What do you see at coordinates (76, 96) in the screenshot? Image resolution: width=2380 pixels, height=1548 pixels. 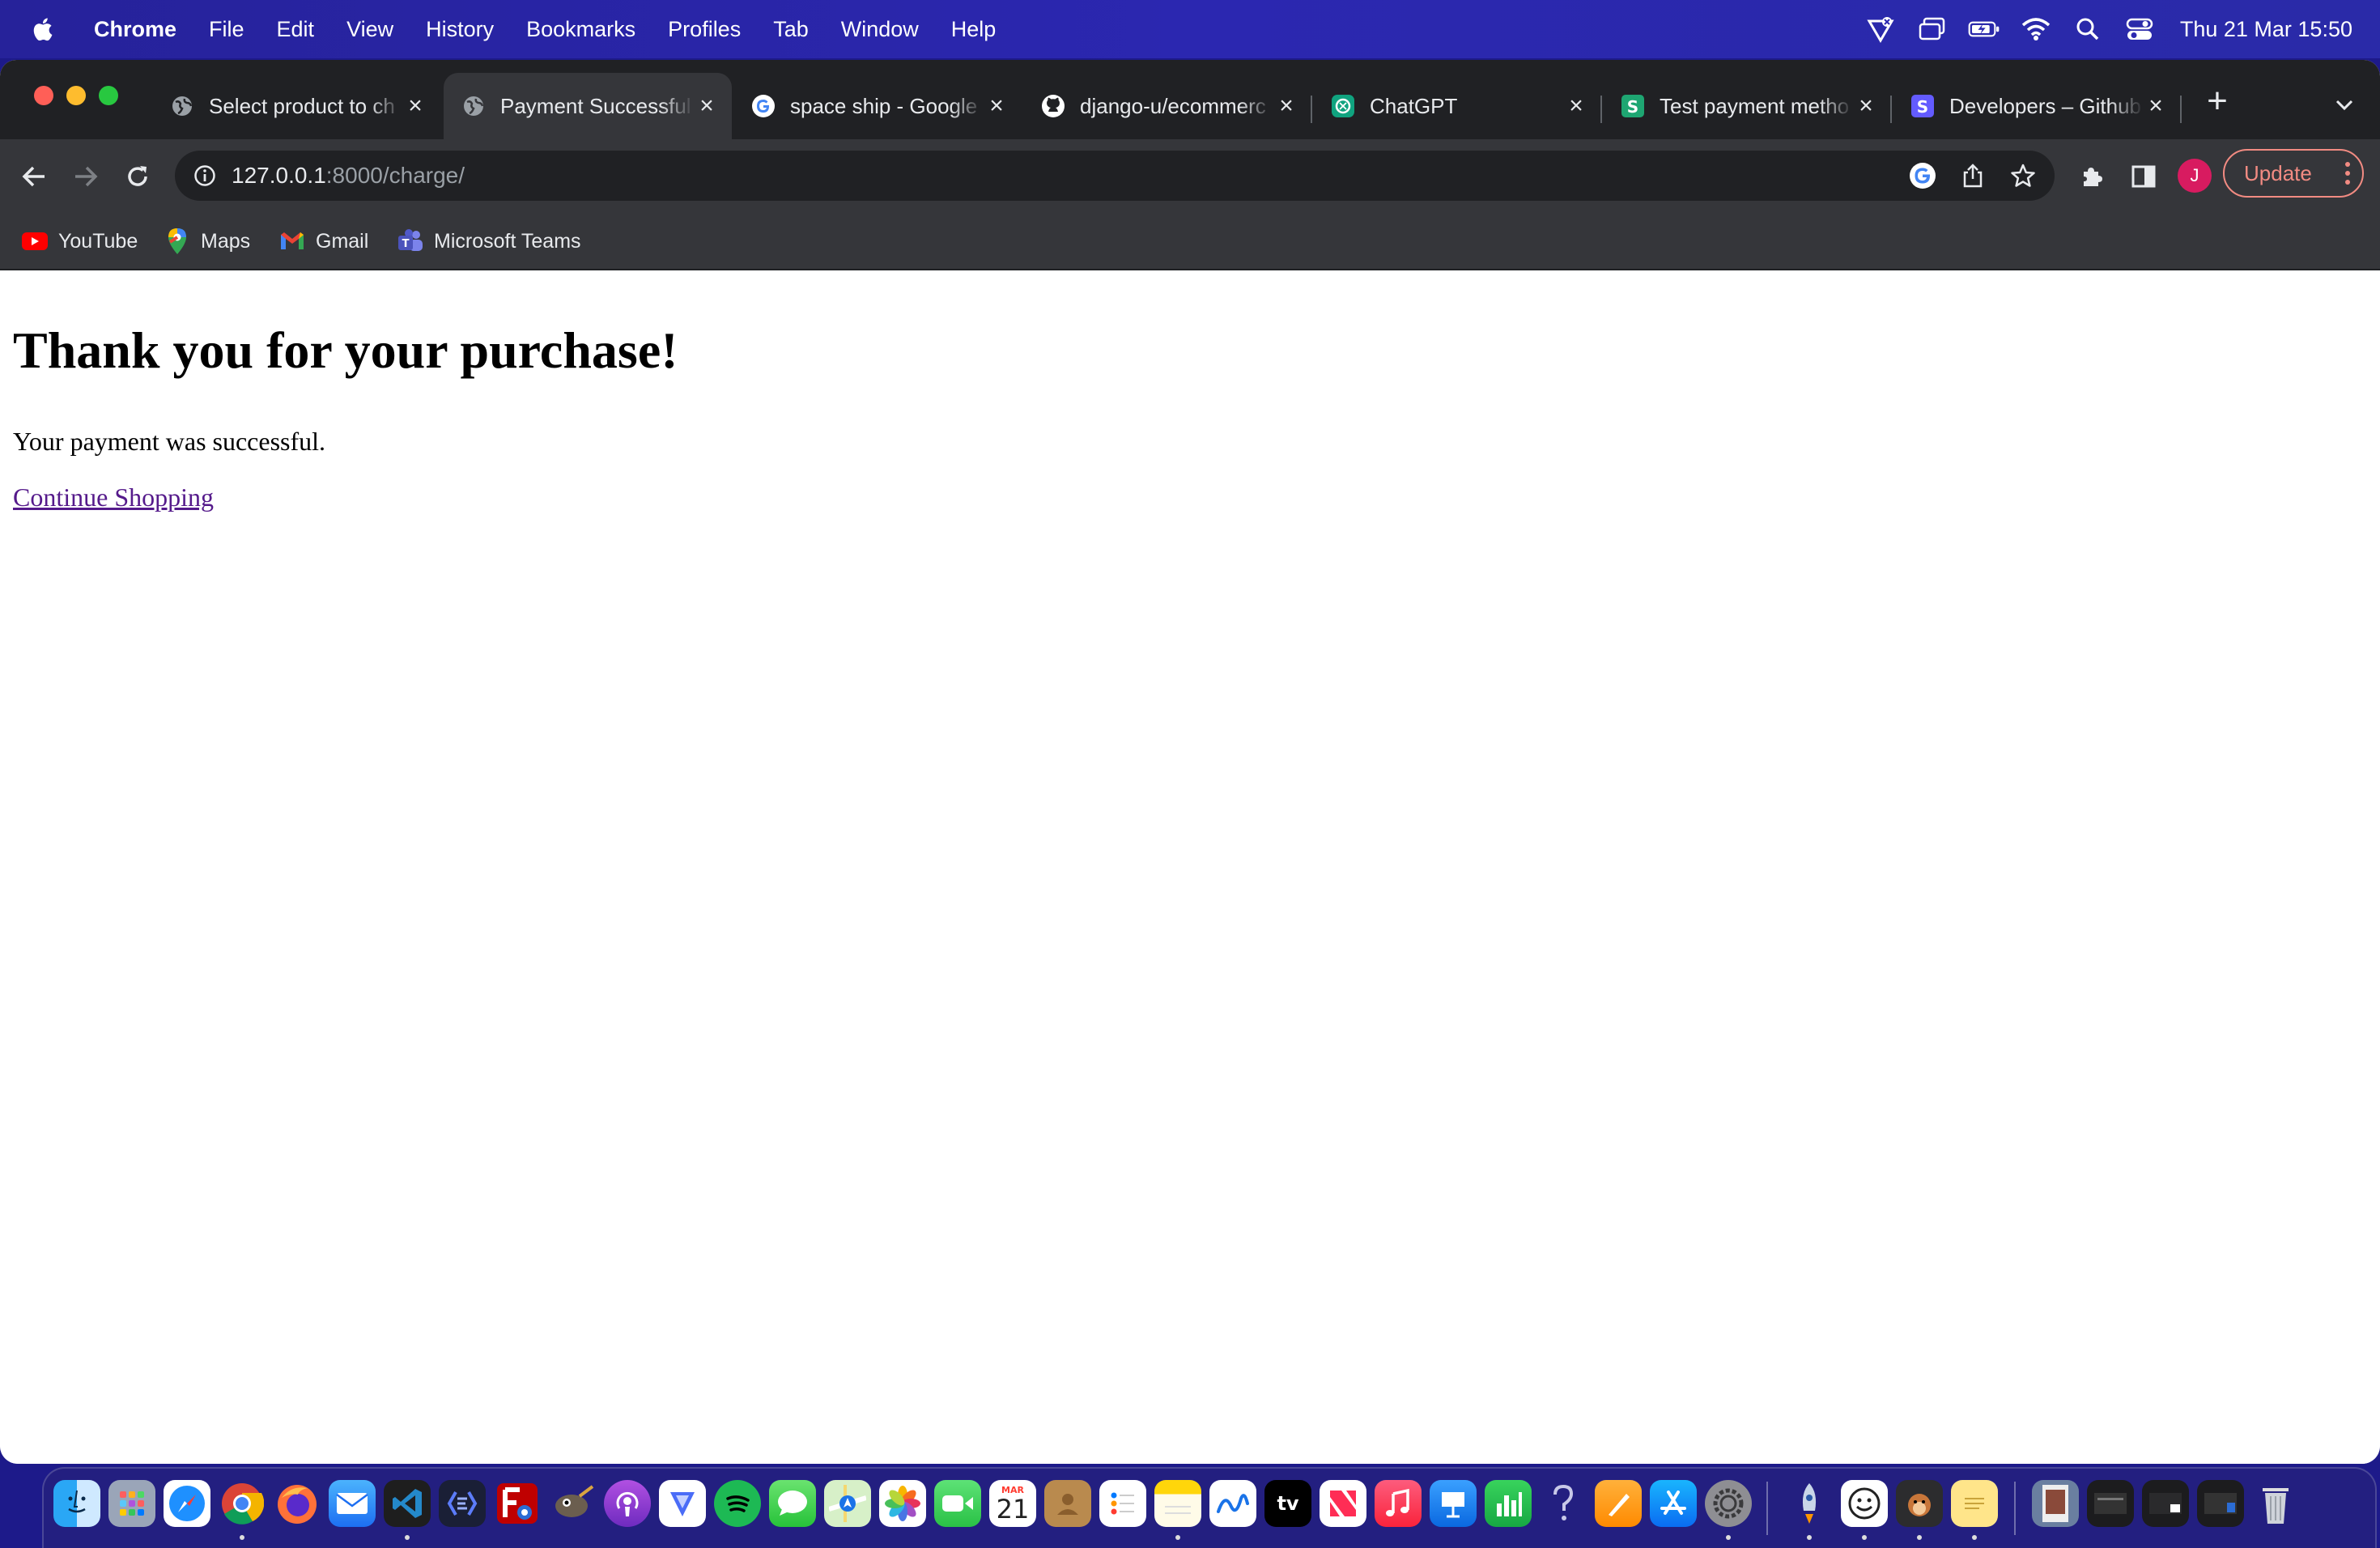 I see `window-minimize-button` at bounding box center [76, 96].